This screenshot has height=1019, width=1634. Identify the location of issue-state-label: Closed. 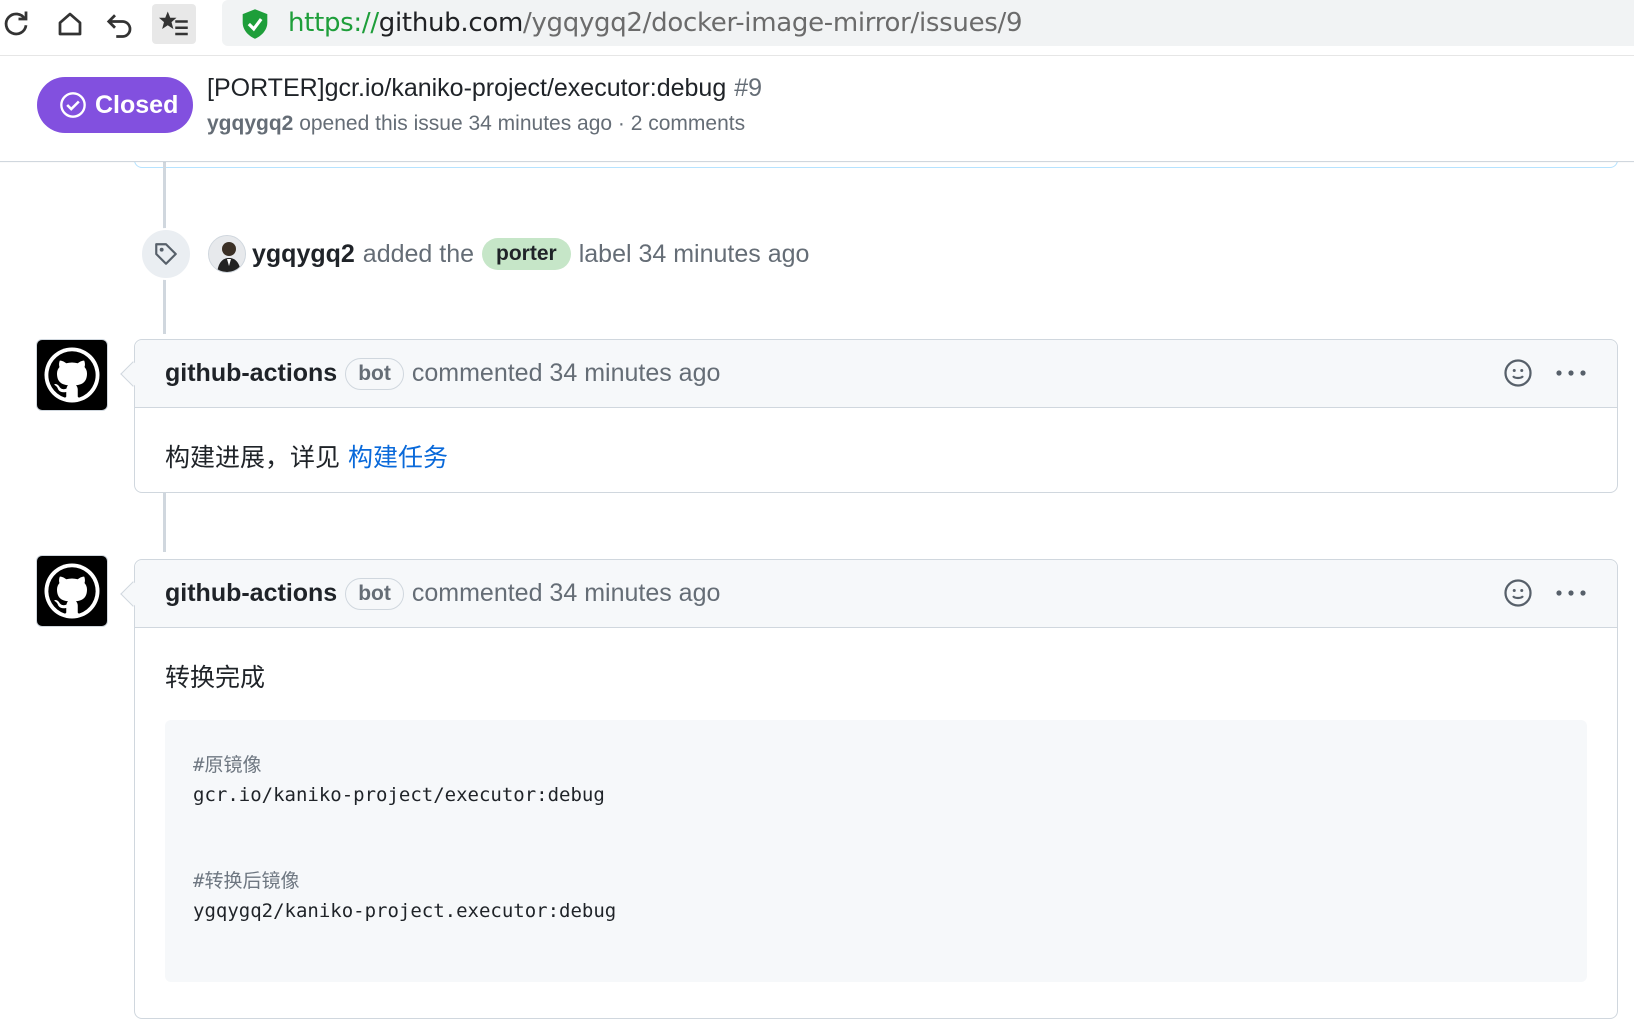
(137, 104).